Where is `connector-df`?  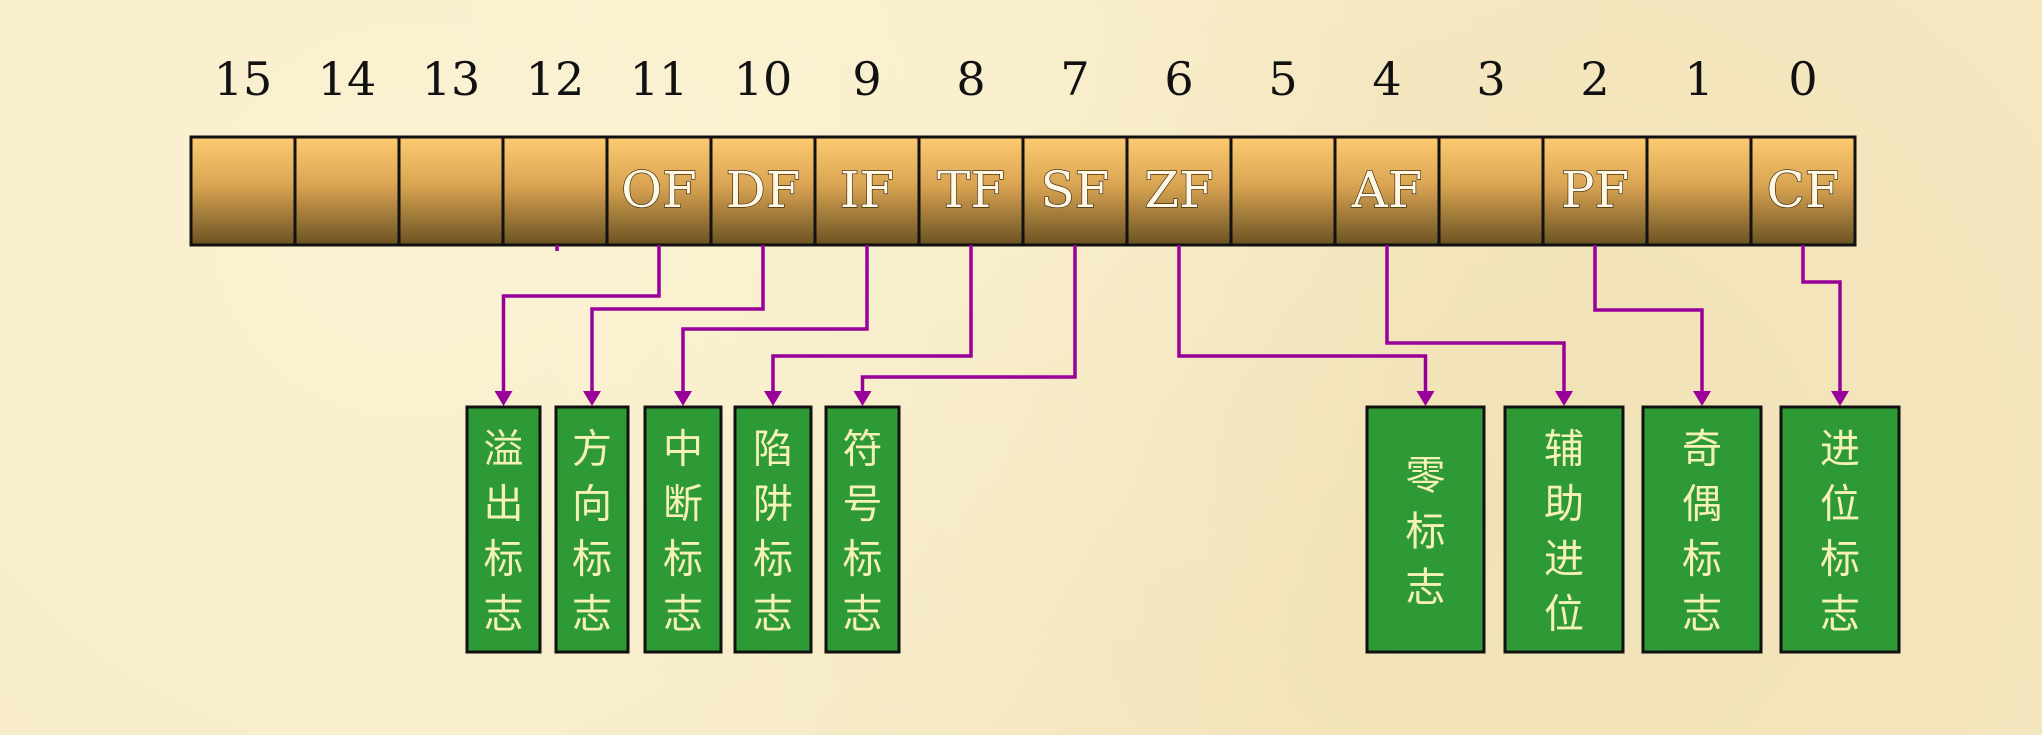
connector-df is located at coordinates (677, 320).